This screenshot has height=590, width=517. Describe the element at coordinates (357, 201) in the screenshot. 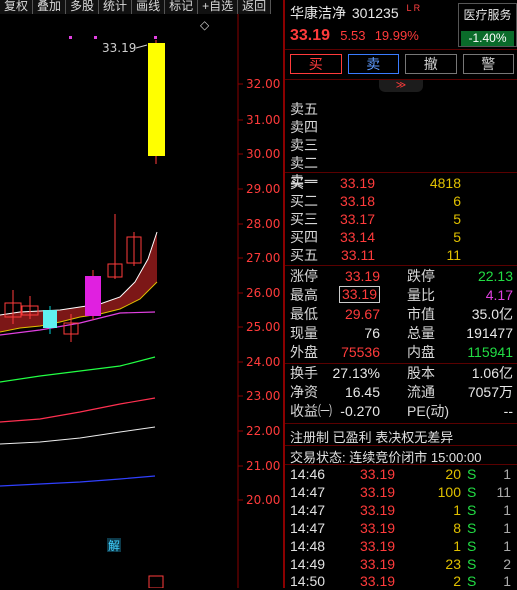

I see `bid-price: 33.18` at that location.